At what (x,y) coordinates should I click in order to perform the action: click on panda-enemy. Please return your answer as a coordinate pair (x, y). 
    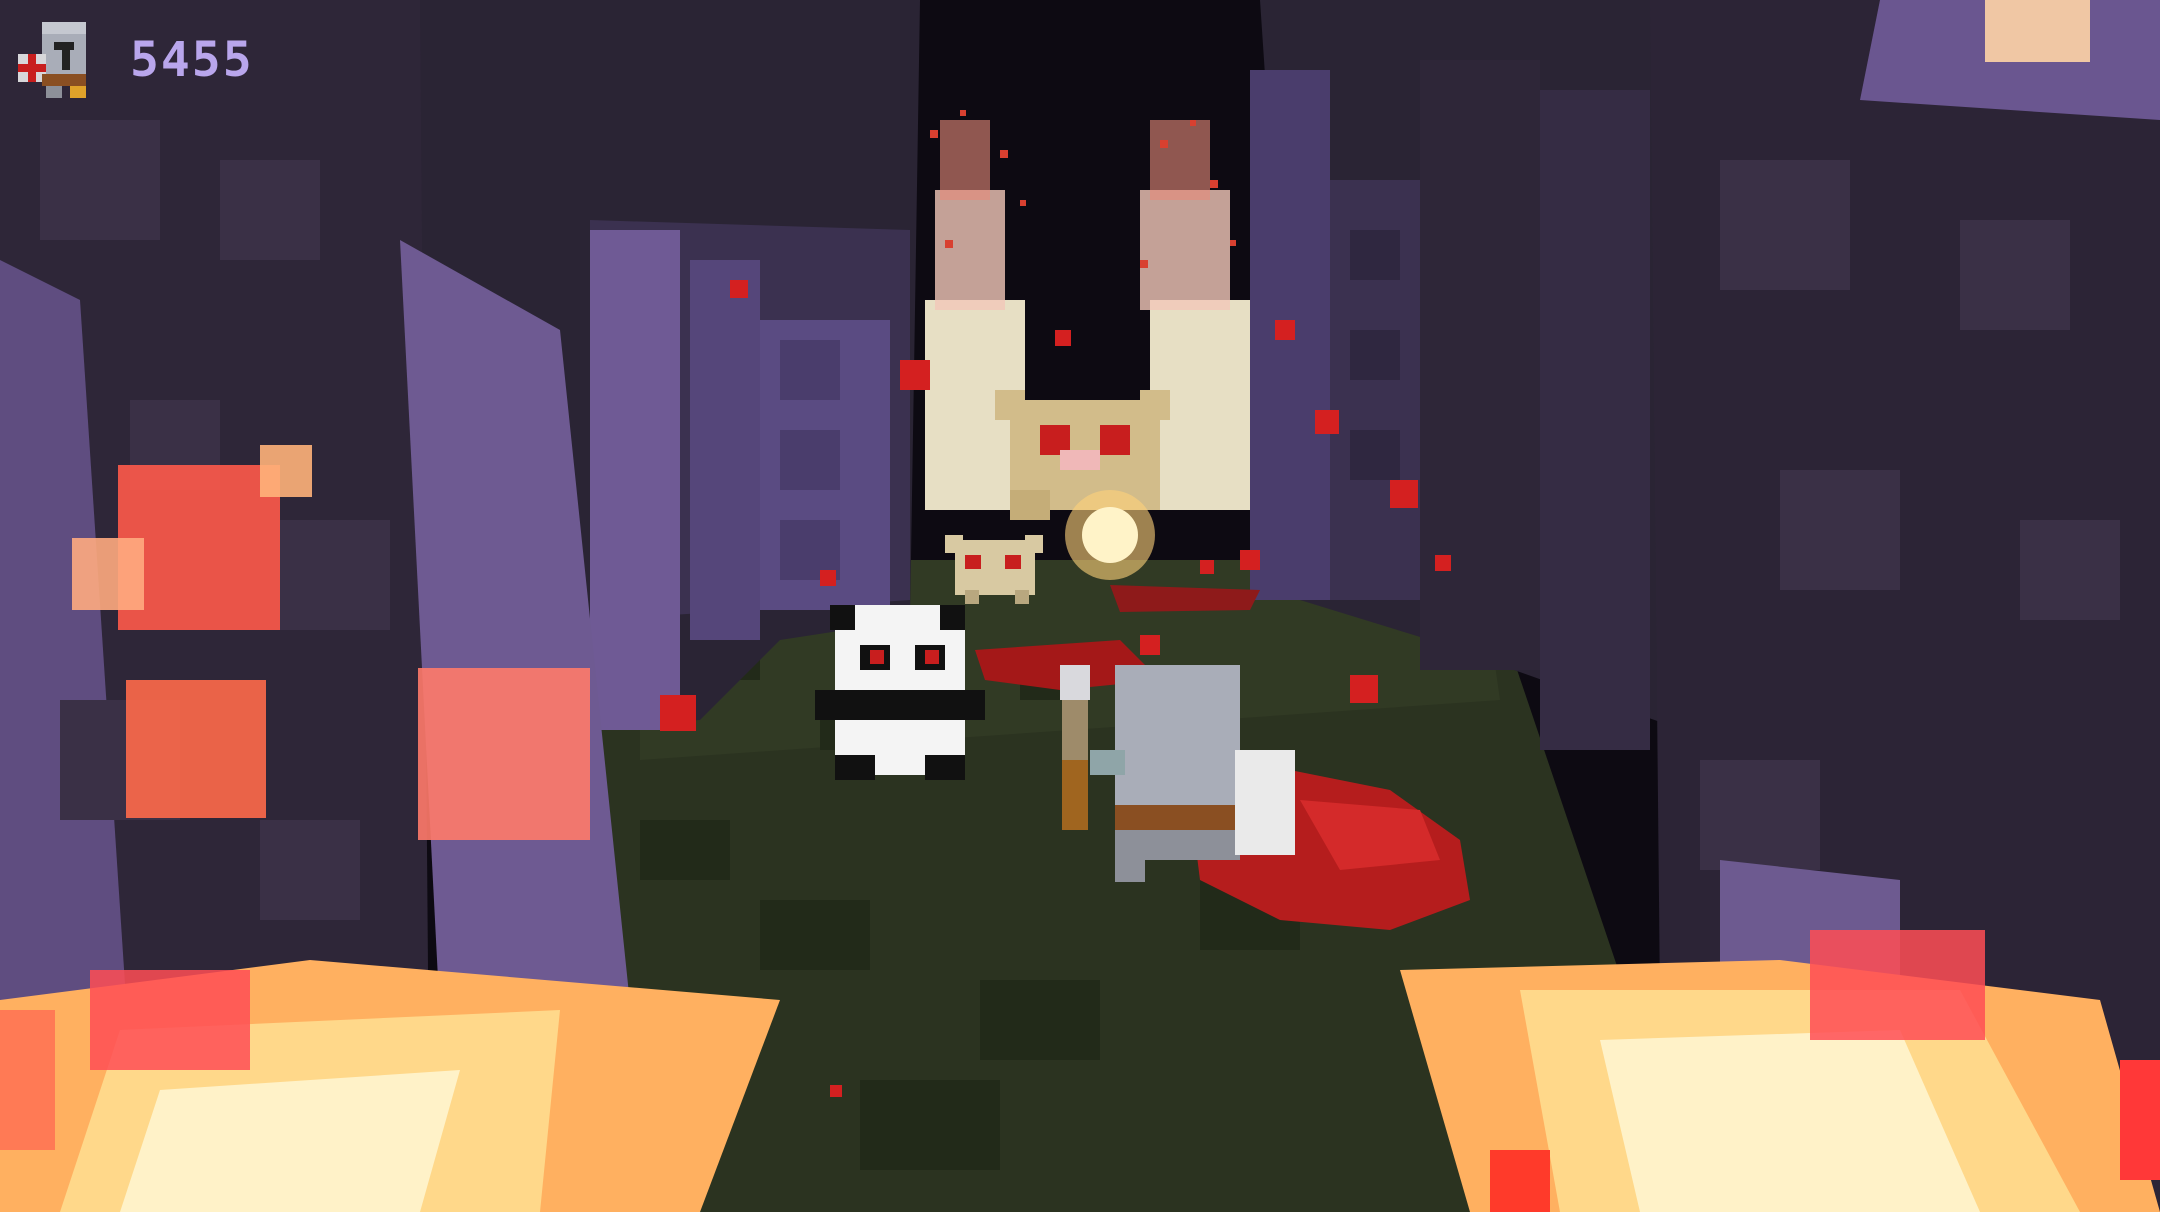
    Looking at the image, I should click on (900, 692).